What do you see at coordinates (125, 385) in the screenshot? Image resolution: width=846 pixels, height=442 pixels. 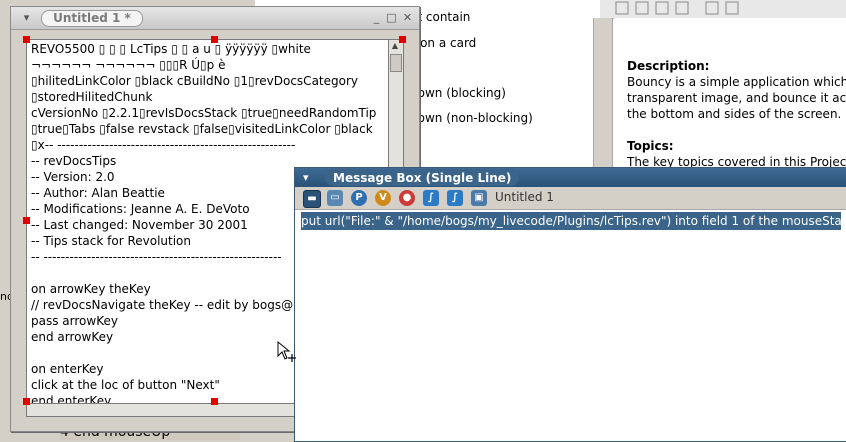 I see `script-line: click at the loc of button "Next"` at bounding box center [125, 385].